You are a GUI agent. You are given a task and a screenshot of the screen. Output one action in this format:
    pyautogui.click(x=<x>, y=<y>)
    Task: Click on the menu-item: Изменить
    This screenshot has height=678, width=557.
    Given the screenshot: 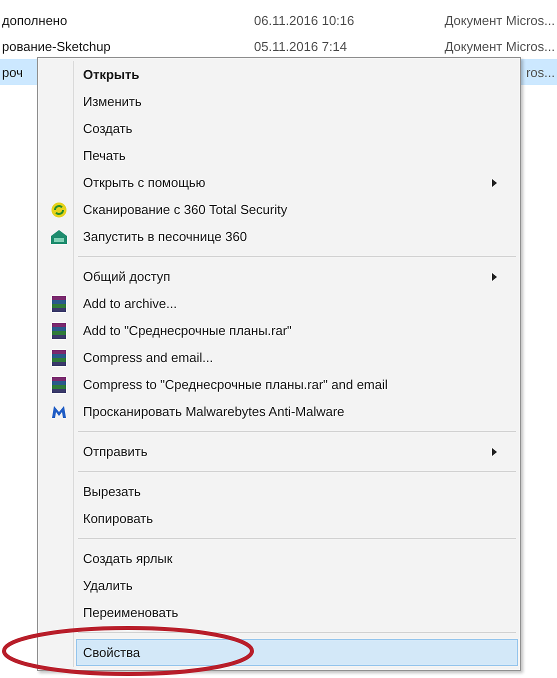 What is the action you would take?
    pyautogui.click(x=279, y=101)
    